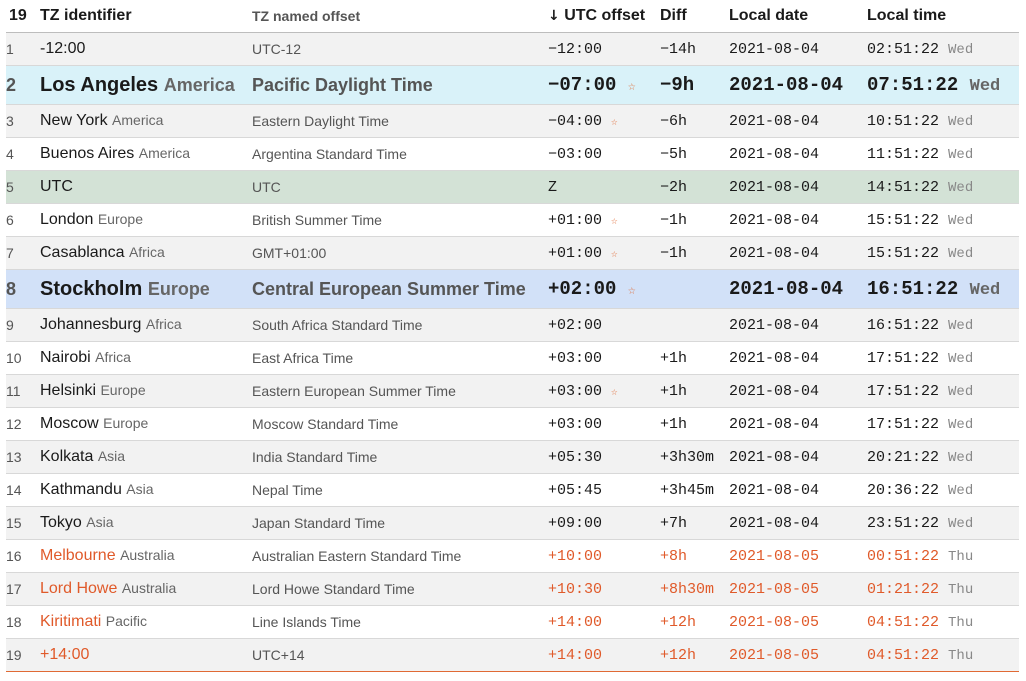  I want to click on utc-offset-value: −12:00, so click(575, 49).